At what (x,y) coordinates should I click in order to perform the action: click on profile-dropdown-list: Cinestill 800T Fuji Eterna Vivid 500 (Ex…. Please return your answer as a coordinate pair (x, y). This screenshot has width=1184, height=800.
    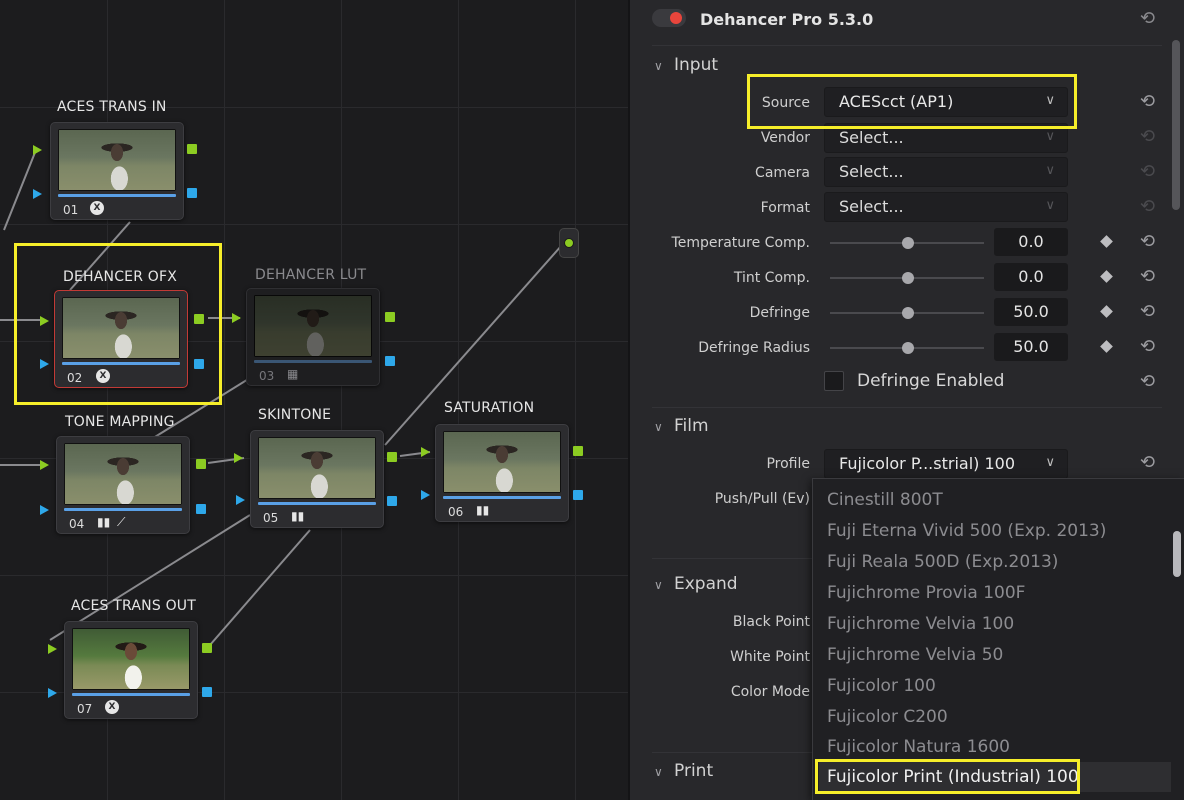
    Looking at the image, I should click on (998, 639).